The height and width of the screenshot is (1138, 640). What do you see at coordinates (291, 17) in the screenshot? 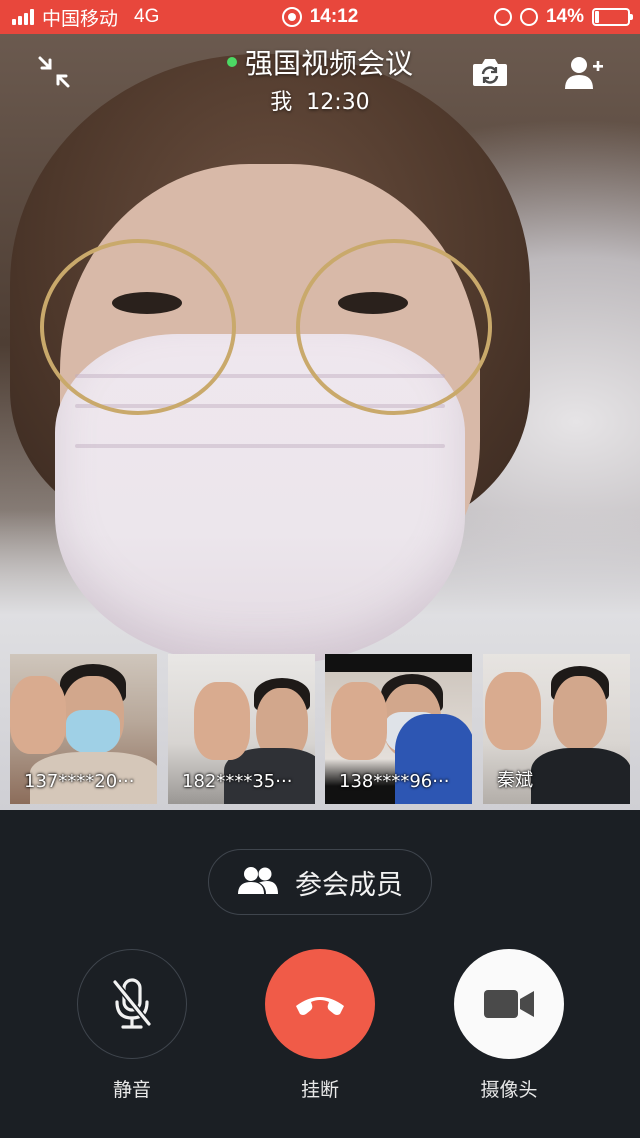
I see `screen-record-icon` at bounding box center [291, 17].